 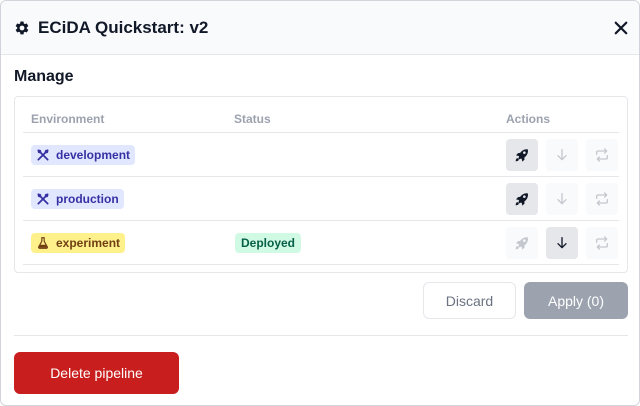 What do you see at coordinates (44, 76) in the screenshot?
I see `manage-heading: Manage` at bounding box center [44, 76].